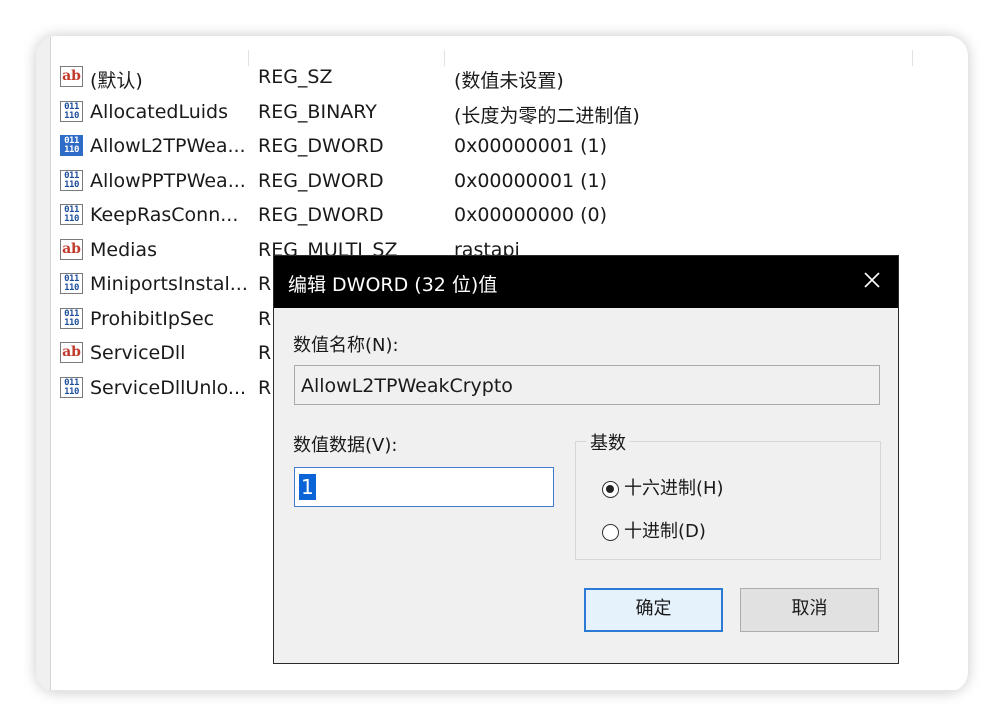 Image resolution: width=1004 pixels, height=728 pixels. Describe the element at coordinates (116, 81) in the screenshot. I see `value-name: (默认)` at that location.